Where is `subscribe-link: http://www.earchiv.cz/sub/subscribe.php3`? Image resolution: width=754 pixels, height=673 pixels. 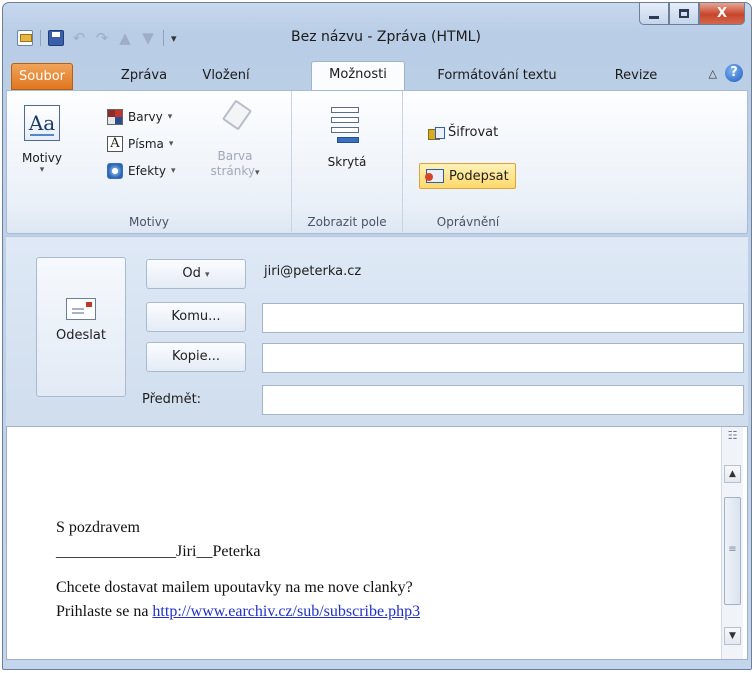
subscribe-link: http://www.earchiv.cz/sub/subscribe.php3 is located at coordinates (286, 611).